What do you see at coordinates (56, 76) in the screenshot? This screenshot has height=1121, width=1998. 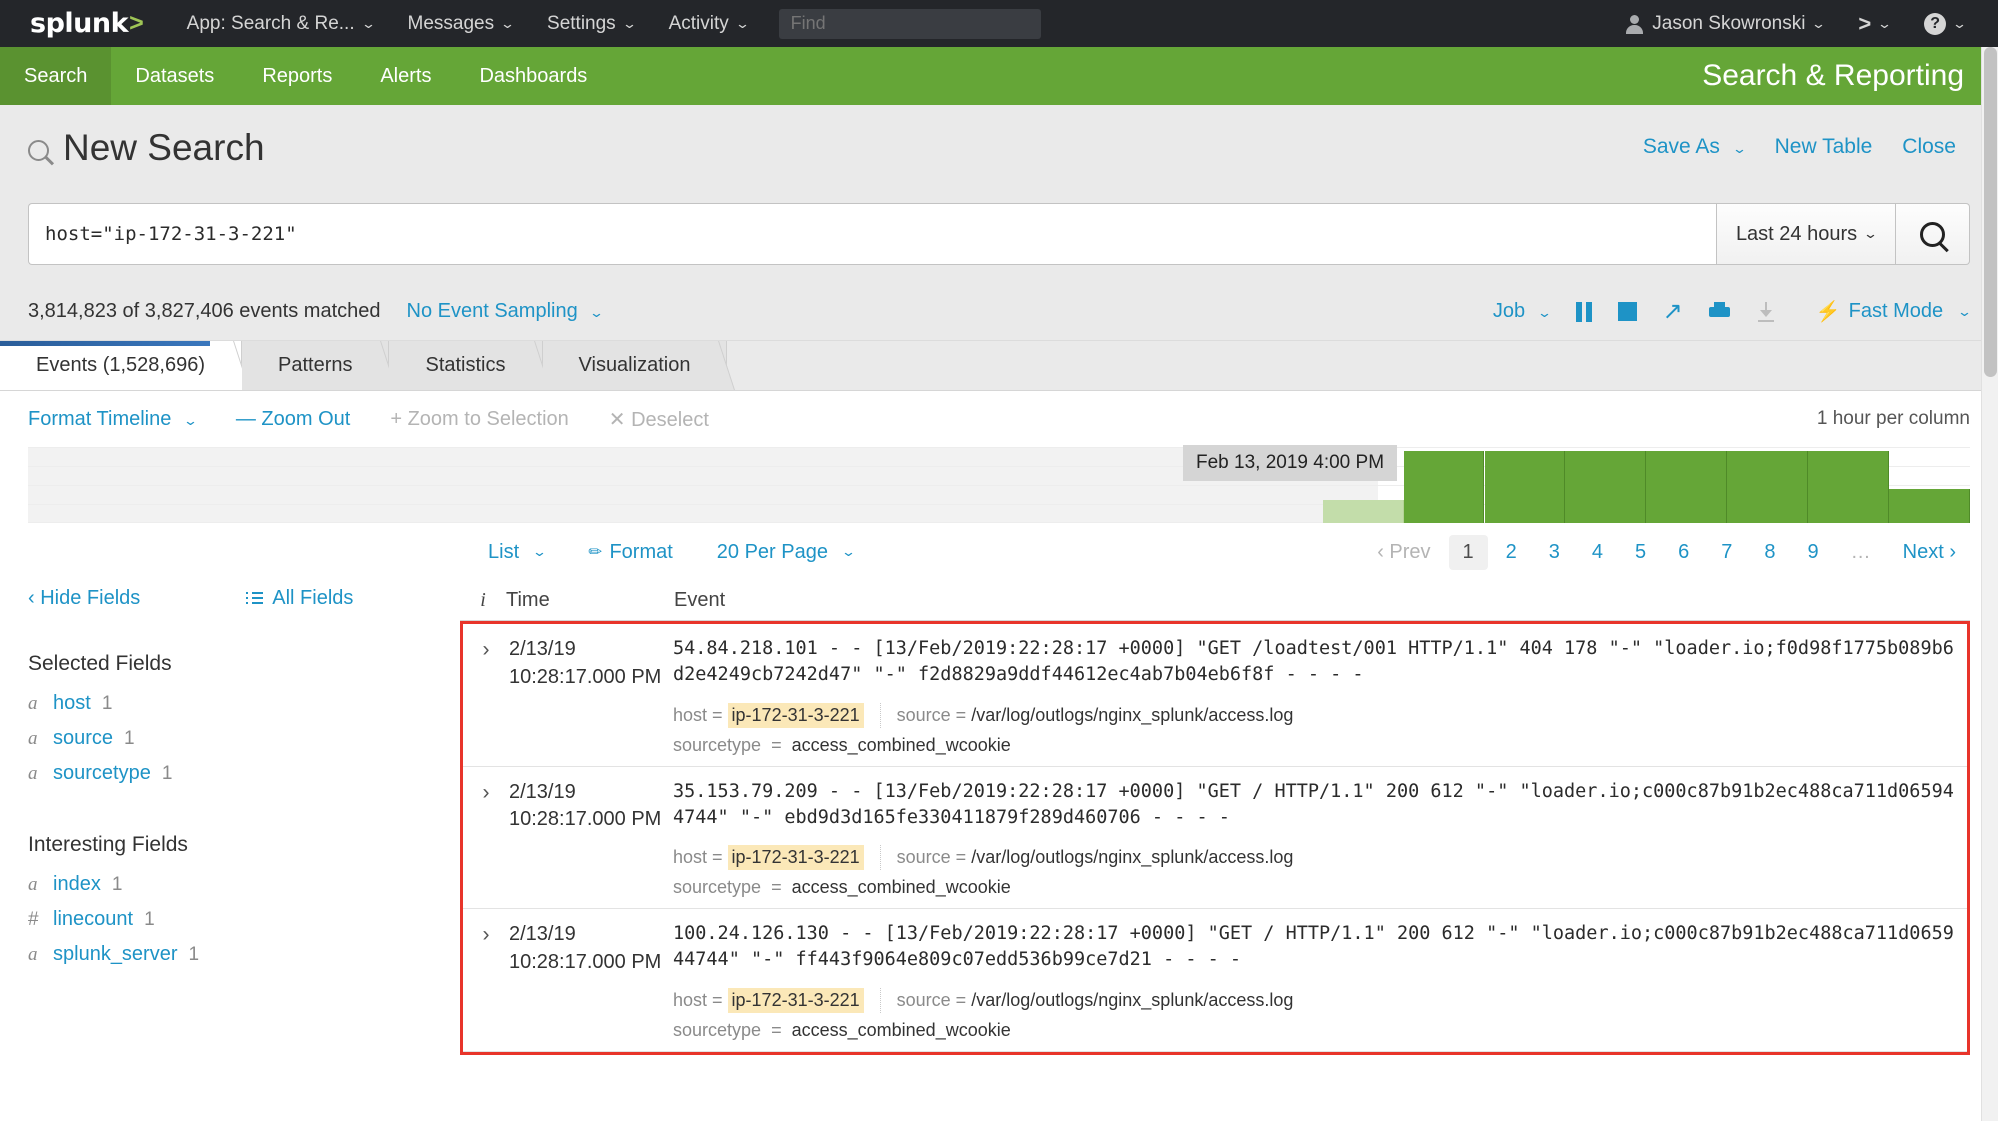 I see `nav-item-search: Search` at bounding box center [56, 76].